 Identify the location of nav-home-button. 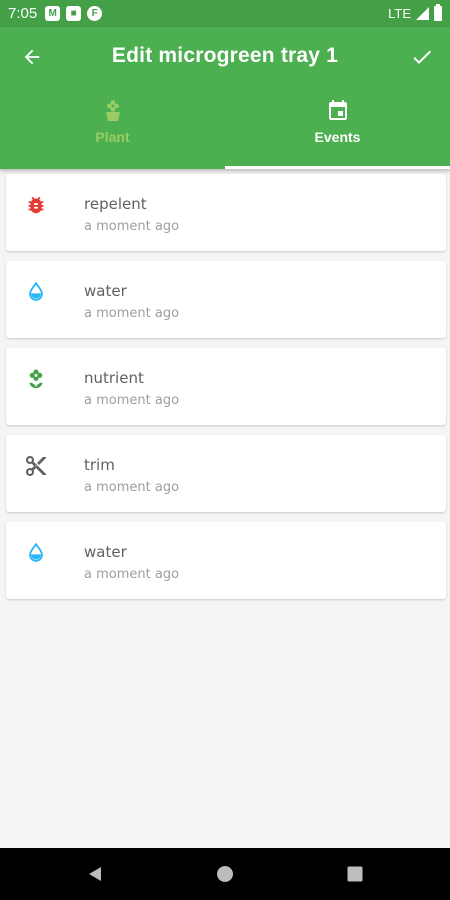
(225, 874).